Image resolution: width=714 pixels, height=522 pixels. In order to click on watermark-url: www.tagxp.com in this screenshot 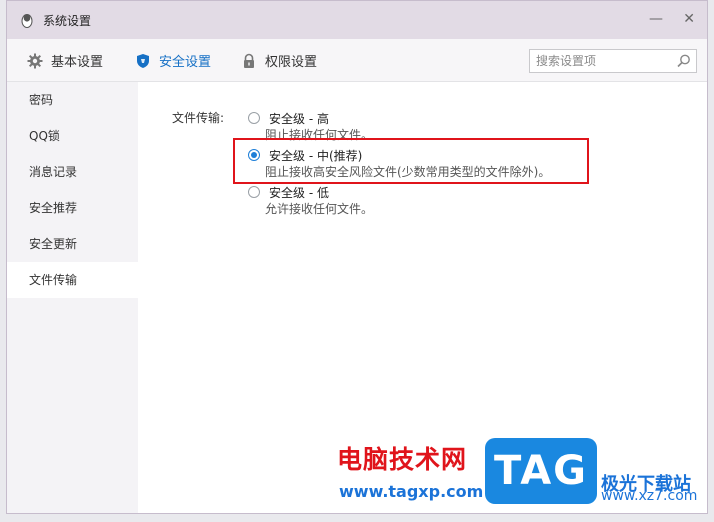, I will do `click(411, 491)`.